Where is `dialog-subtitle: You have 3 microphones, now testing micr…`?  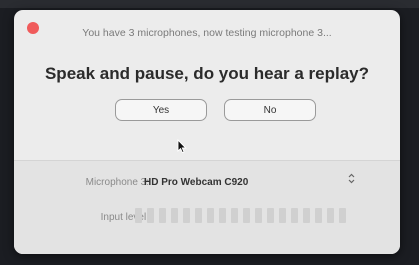 dialog-subtitle: You have 3 microphones, now testing micr… is located at coordinates (207, 33).